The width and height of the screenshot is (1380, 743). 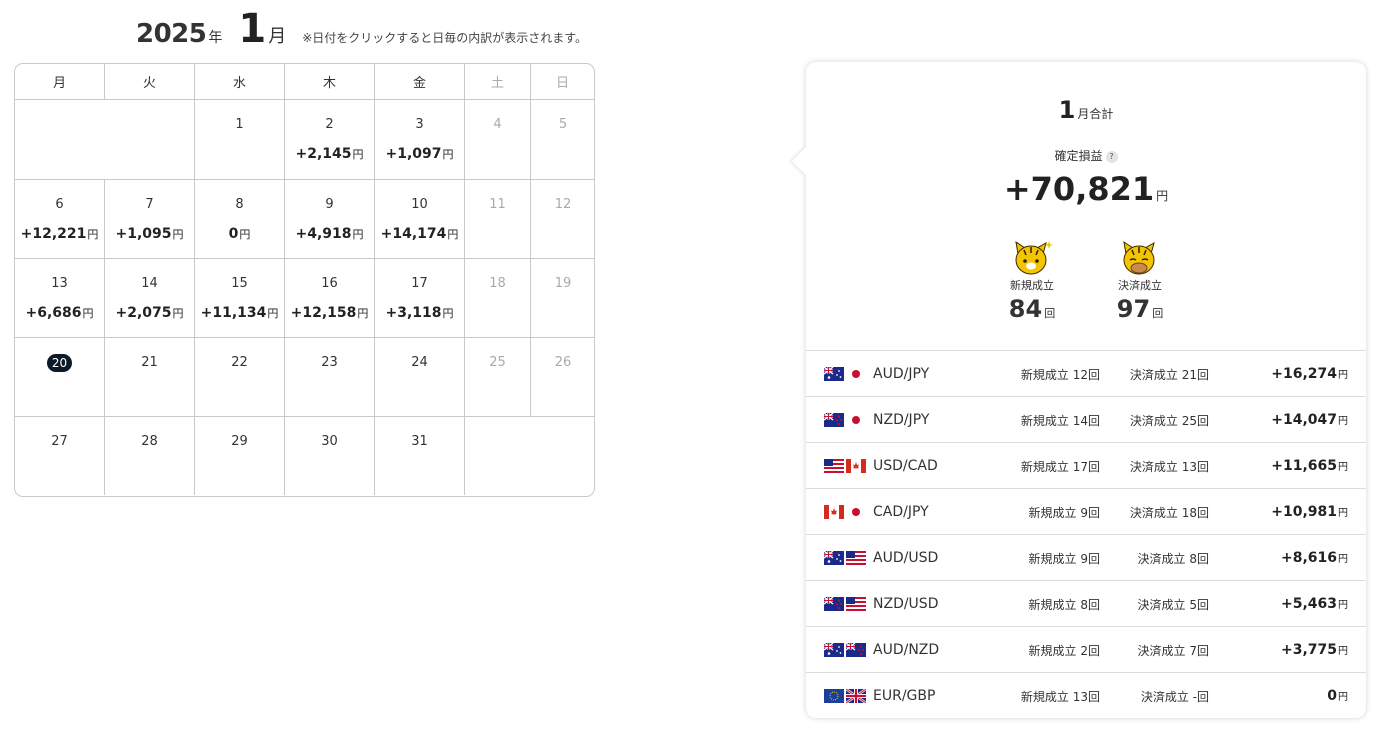 I want to click on day-number: 16, so click(x=329, y=283).